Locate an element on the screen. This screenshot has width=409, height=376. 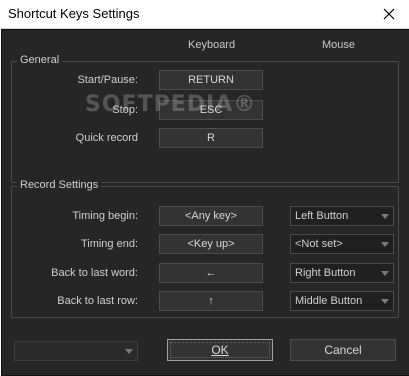
window-title: Shortcut Keys Settings is located at coordinates (74, 13).